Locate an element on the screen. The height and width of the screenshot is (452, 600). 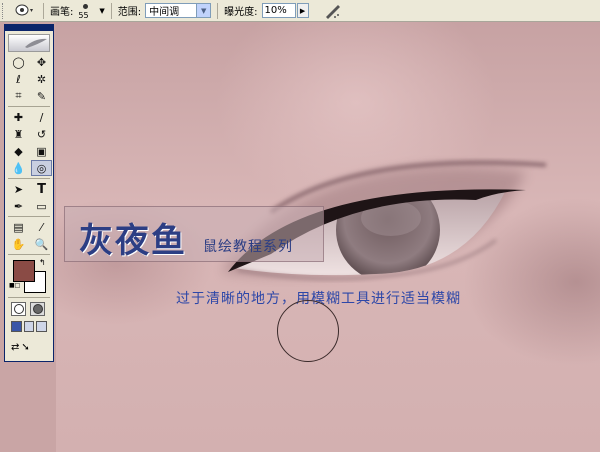
foreground-color-swatch is located at coordinates (24, 271).